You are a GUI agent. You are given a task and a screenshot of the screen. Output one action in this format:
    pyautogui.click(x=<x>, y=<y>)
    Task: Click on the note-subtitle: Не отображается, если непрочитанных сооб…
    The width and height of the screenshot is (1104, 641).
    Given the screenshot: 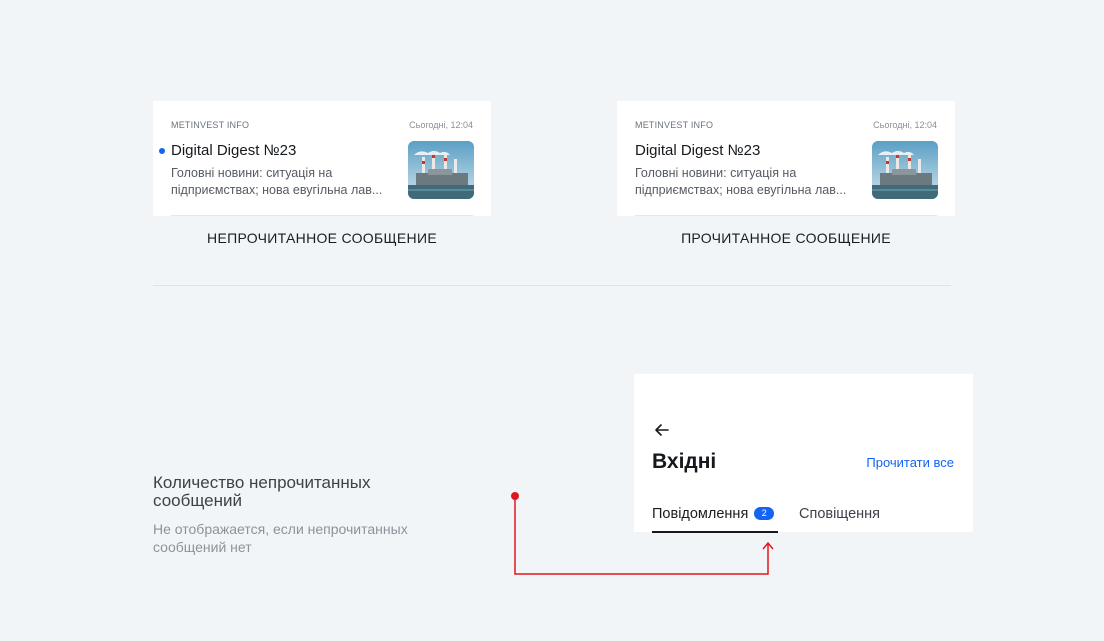 What is the action you would take?
    pyautogui.click(x=280, y=538)
    